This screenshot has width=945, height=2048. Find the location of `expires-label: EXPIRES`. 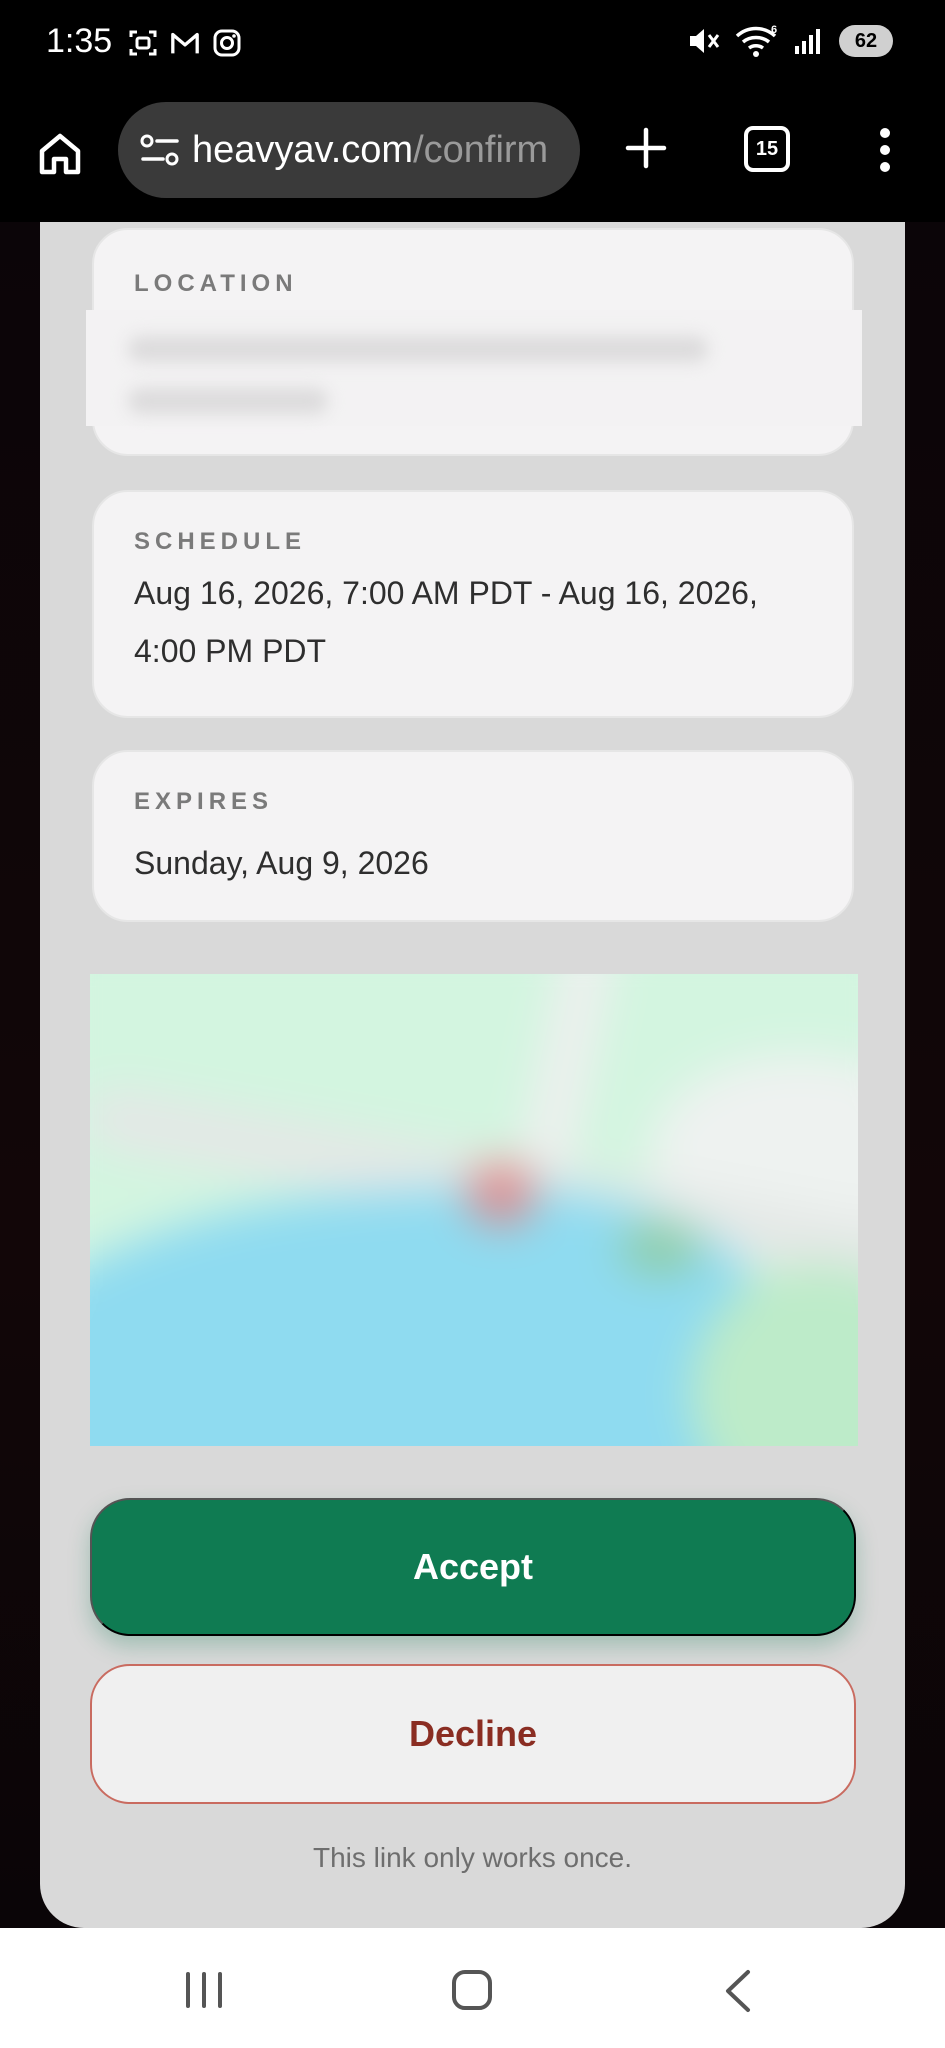

expires-label: EXPIRES is located at coordinates (204, 801).